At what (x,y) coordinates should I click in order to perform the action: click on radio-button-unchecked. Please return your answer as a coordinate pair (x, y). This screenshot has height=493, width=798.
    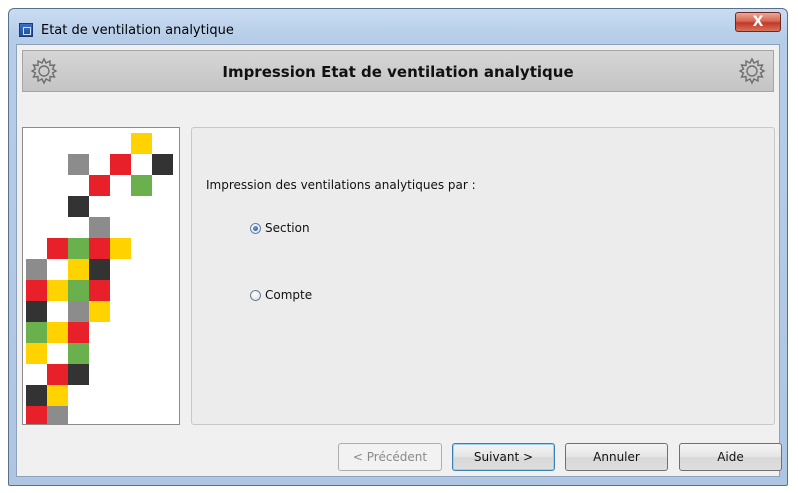
    Looking at the image, I should click on (255, 295).